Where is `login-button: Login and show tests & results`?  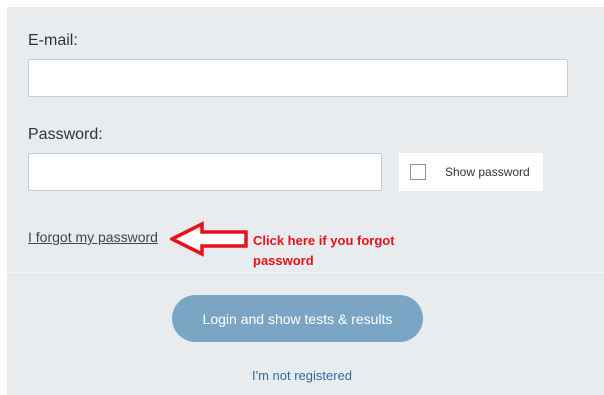 login-button: Login and show tests & results is located at coordinates (297, 318).